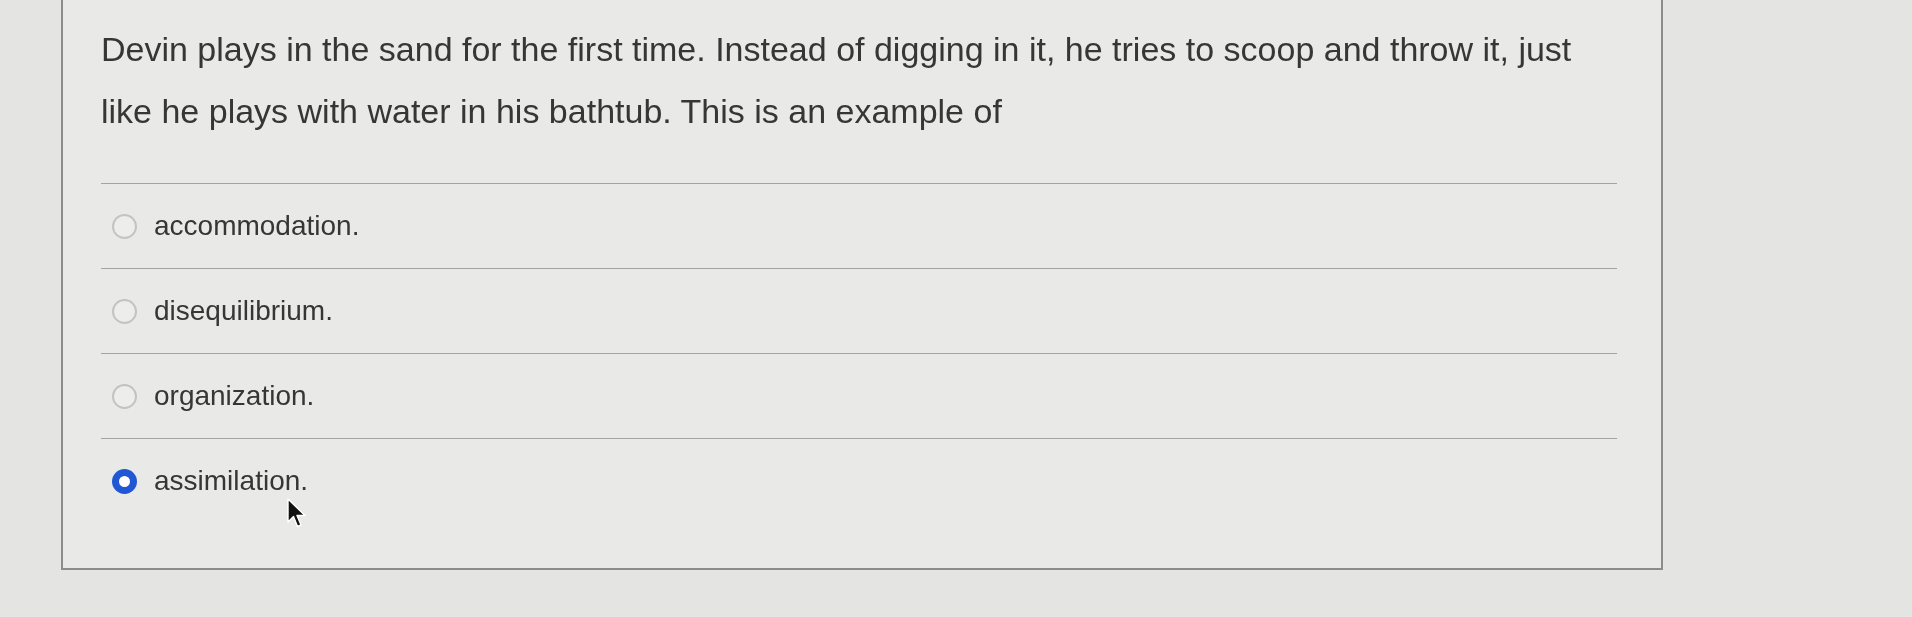  I want to click on question-text: Devin plays in the sand for the first time. Instead of digging in it, he tries to scoop and throw it, just like he plays with water in his bathtub. This is an example of, so click(837, 80).